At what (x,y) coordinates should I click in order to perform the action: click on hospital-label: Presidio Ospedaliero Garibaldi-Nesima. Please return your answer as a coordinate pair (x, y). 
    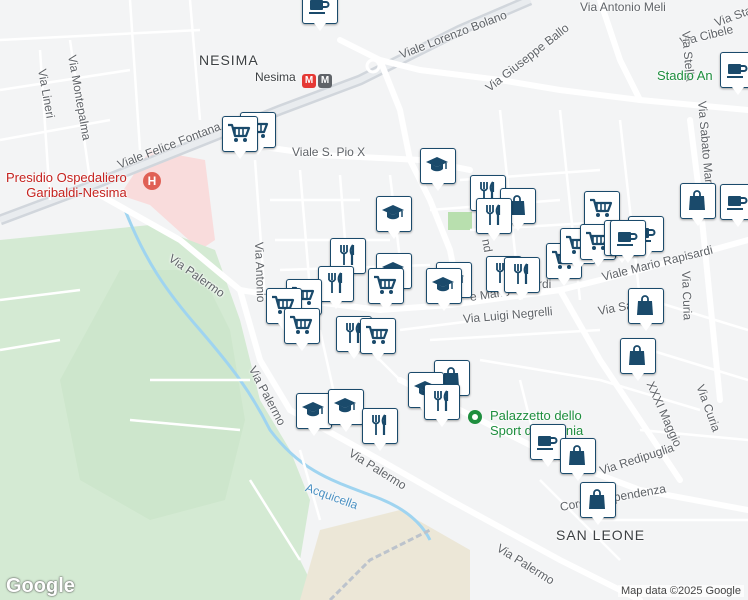
    Looking at the image, I should click on (66, 185).